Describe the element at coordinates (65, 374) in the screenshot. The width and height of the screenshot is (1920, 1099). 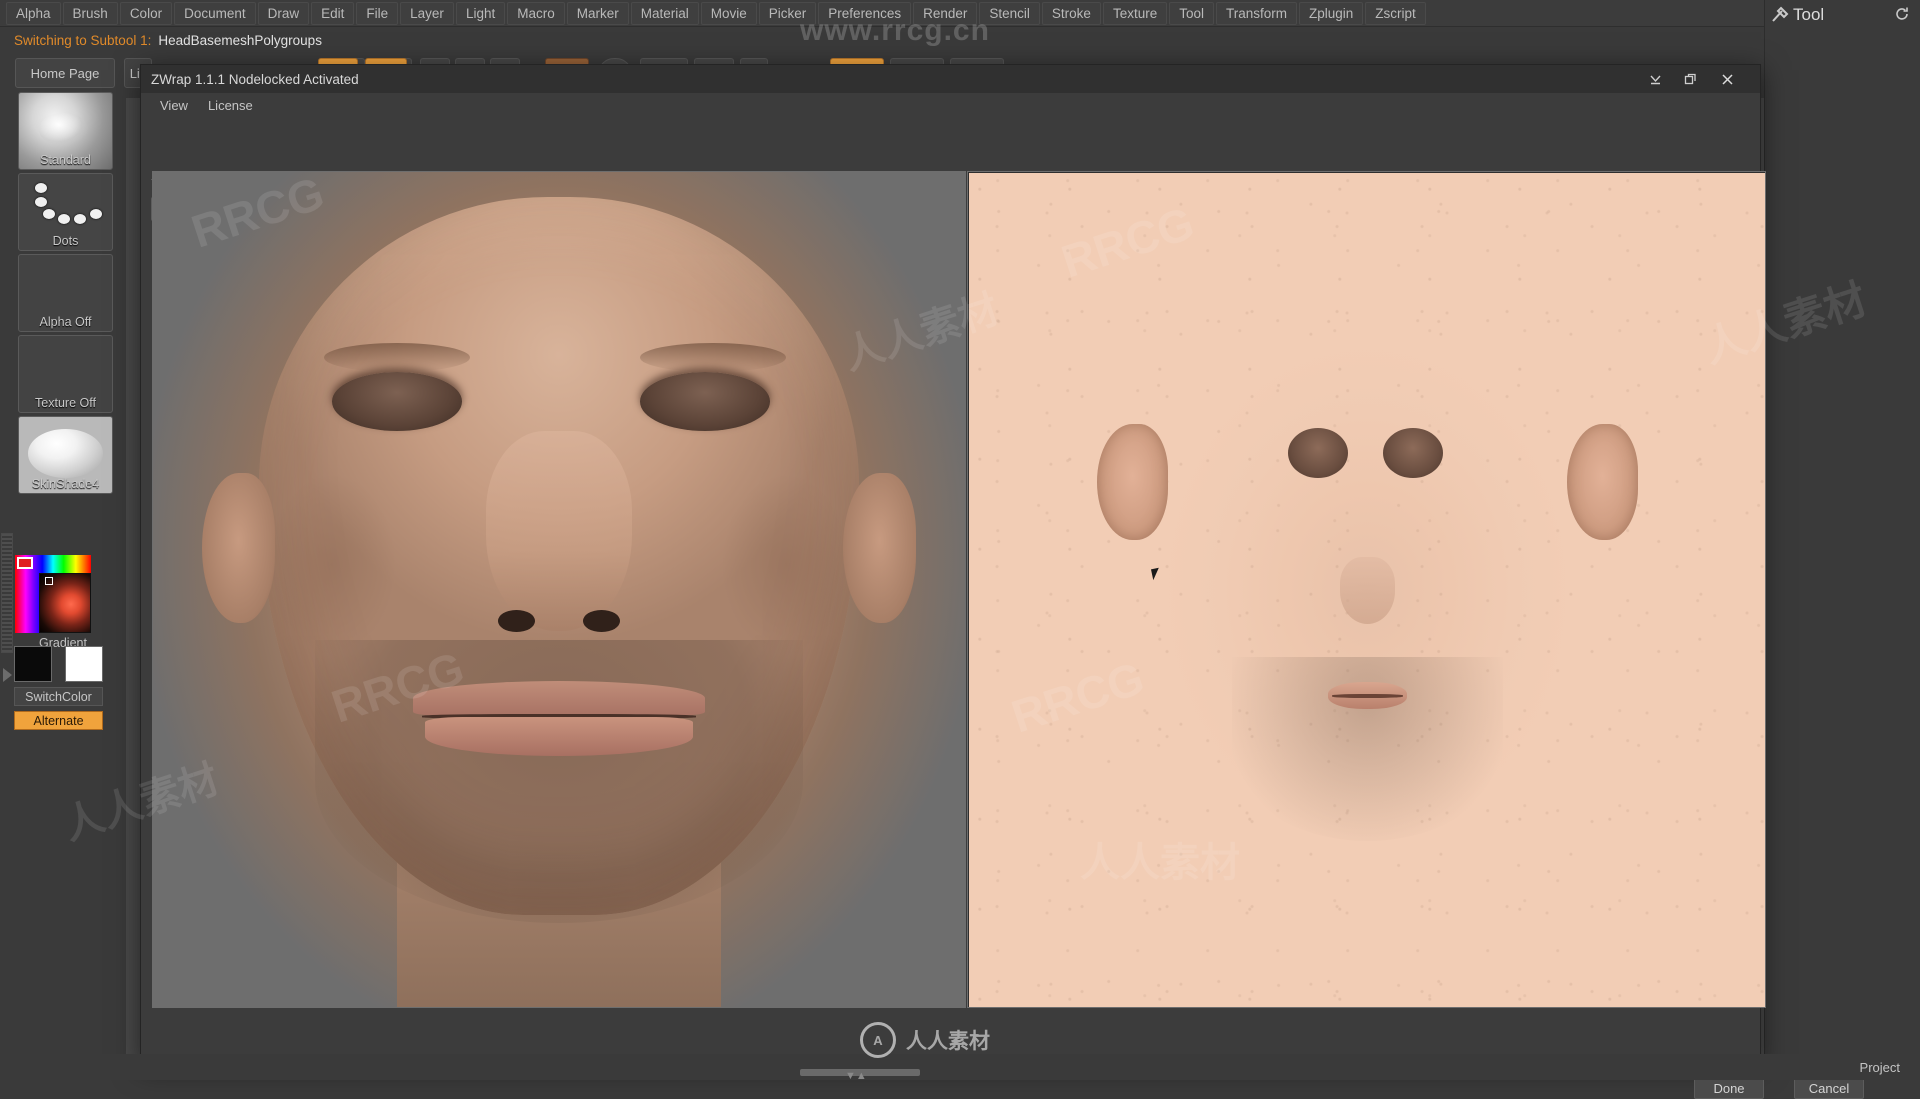
I see `texture-thumbnail: Texture Off` at that location.